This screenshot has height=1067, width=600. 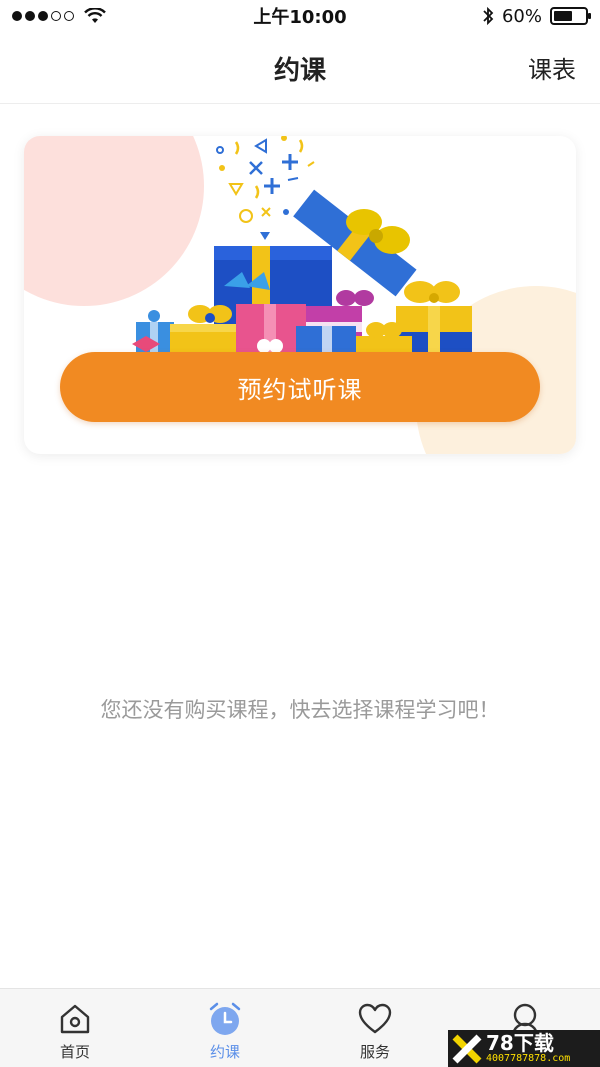 I want to click on status-bar: 上午10:00 60%, so click(x=300, y=16).